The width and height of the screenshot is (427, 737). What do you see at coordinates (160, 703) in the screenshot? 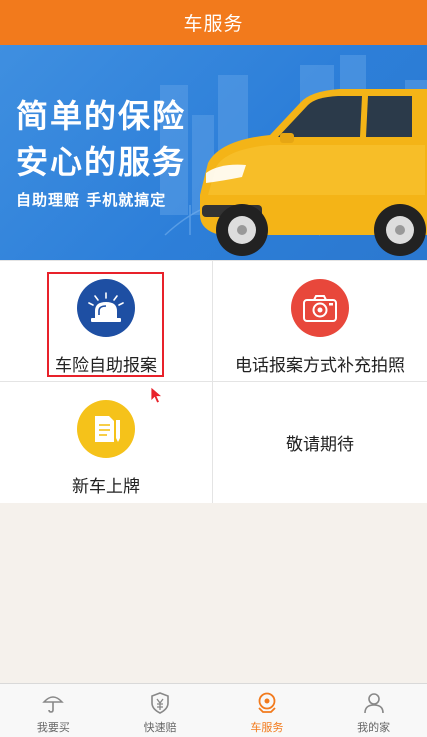
I see `yuan-shield-icon` at bounding box center [160, 703].